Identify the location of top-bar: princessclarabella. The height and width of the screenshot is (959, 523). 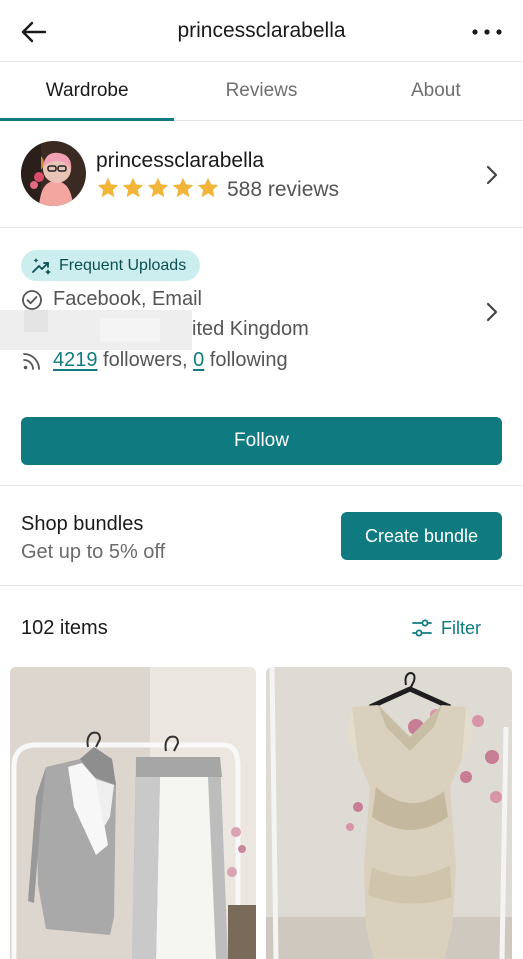
(261, 31).